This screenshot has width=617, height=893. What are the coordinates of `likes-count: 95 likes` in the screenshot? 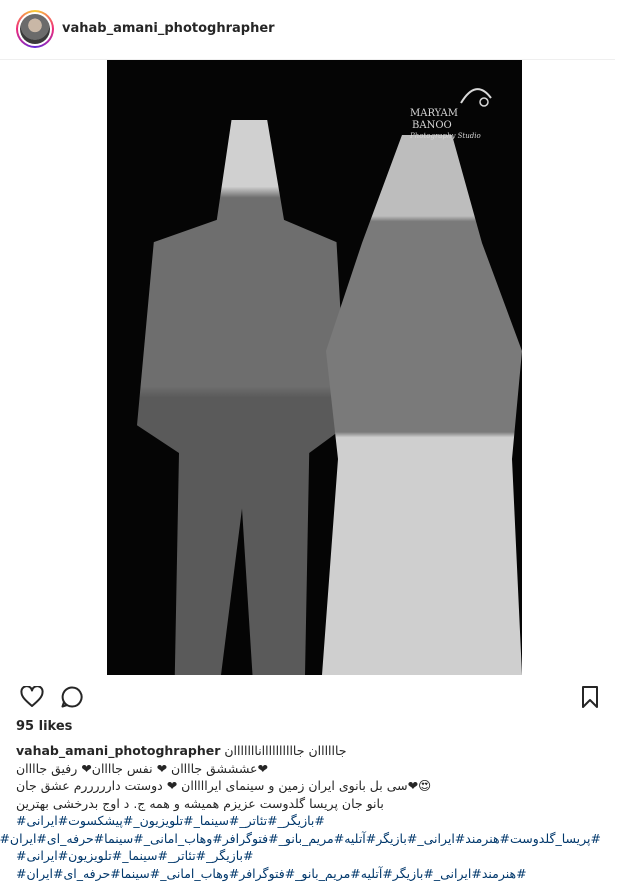 It's located at (44, 726).